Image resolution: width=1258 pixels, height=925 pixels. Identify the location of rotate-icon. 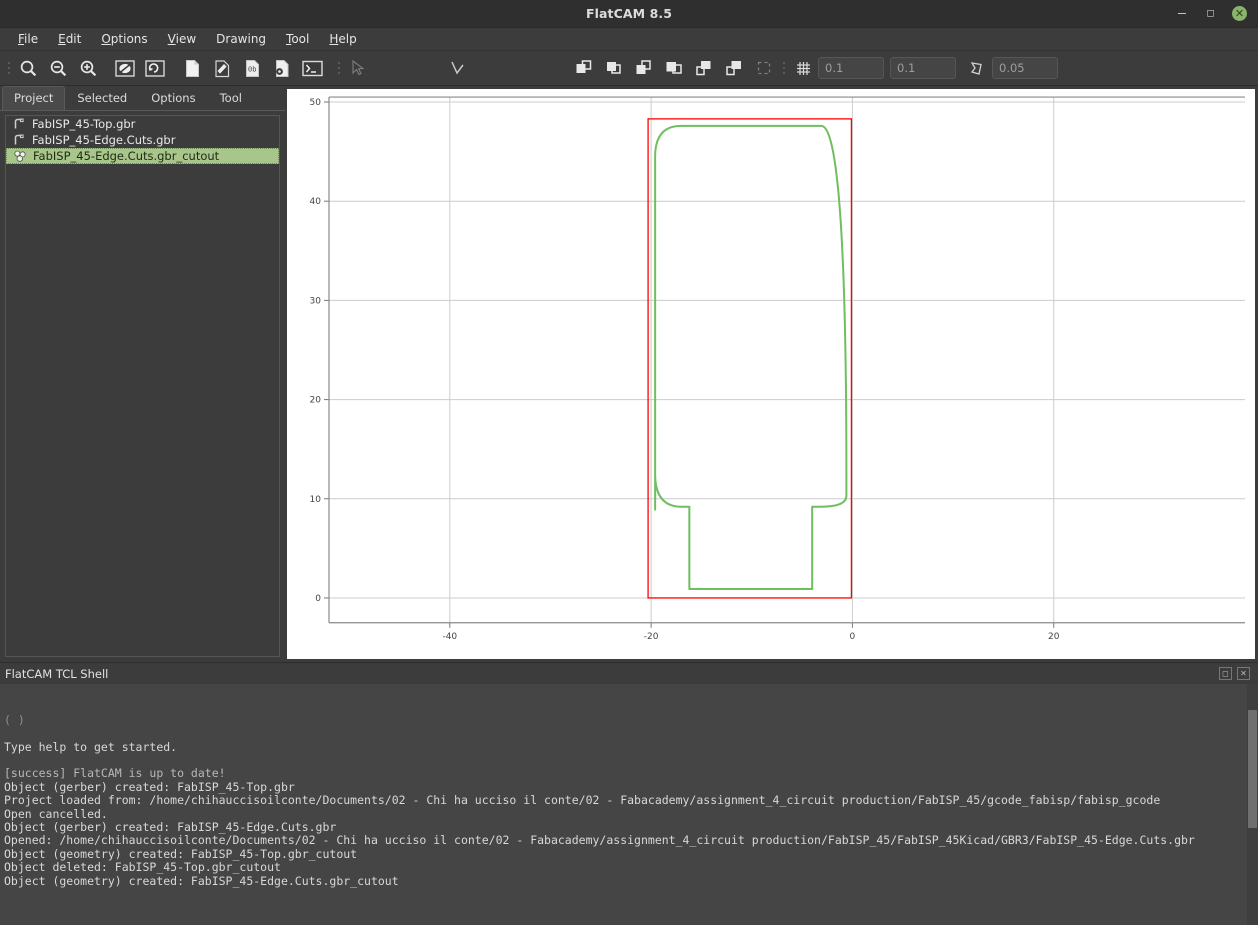
(764, 68).